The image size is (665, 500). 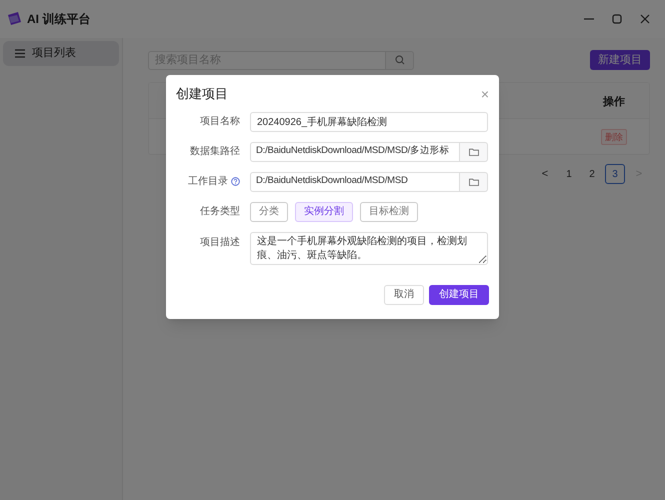 What do you see at coordinates (58, 19) in the screenshot?
I see `window-title: AI 训练平台` at bounding box center [58, 19].